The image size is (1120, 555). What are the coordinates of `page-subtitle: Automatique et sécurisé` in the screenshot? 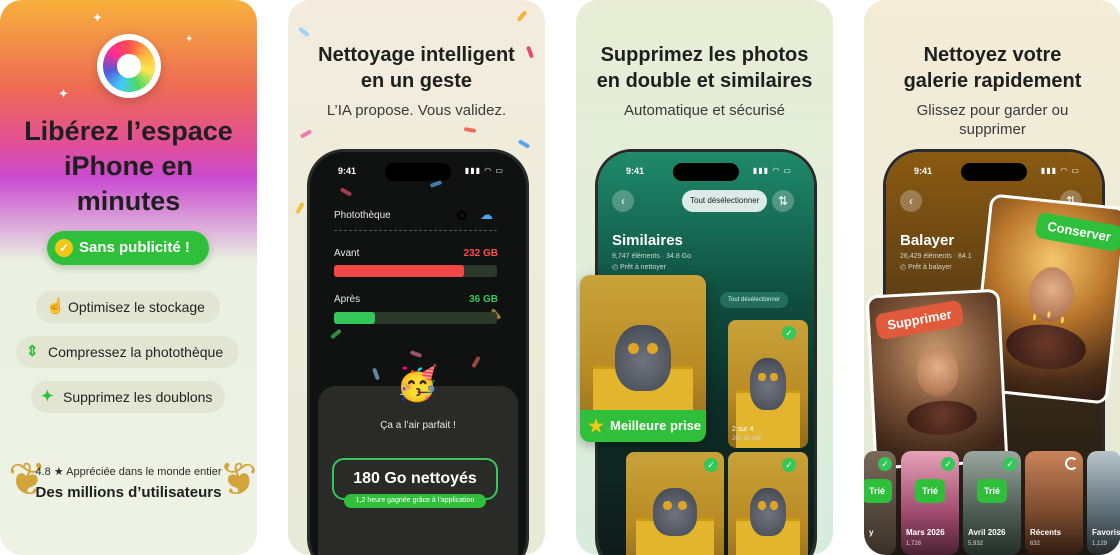 It's located at (704, 110).